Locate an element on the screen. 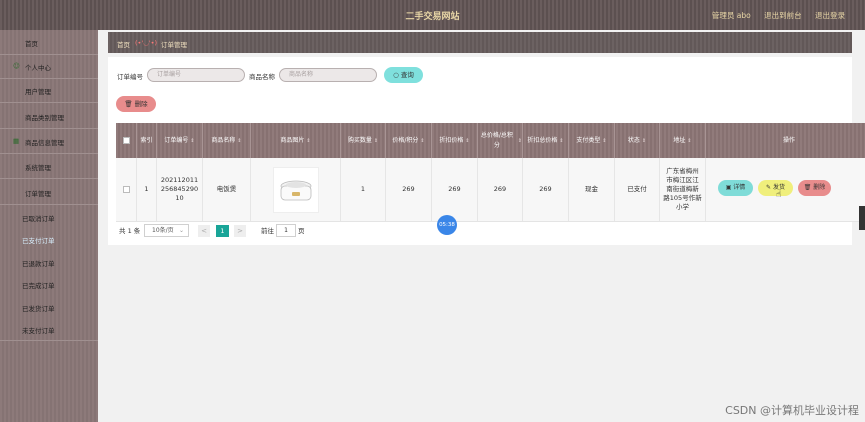 Image resolution: width=865 pixels, height=422 pixels. breadcrumb: 首页 (•'◡'•) 订单管理 is located at coordinates (480, 42).